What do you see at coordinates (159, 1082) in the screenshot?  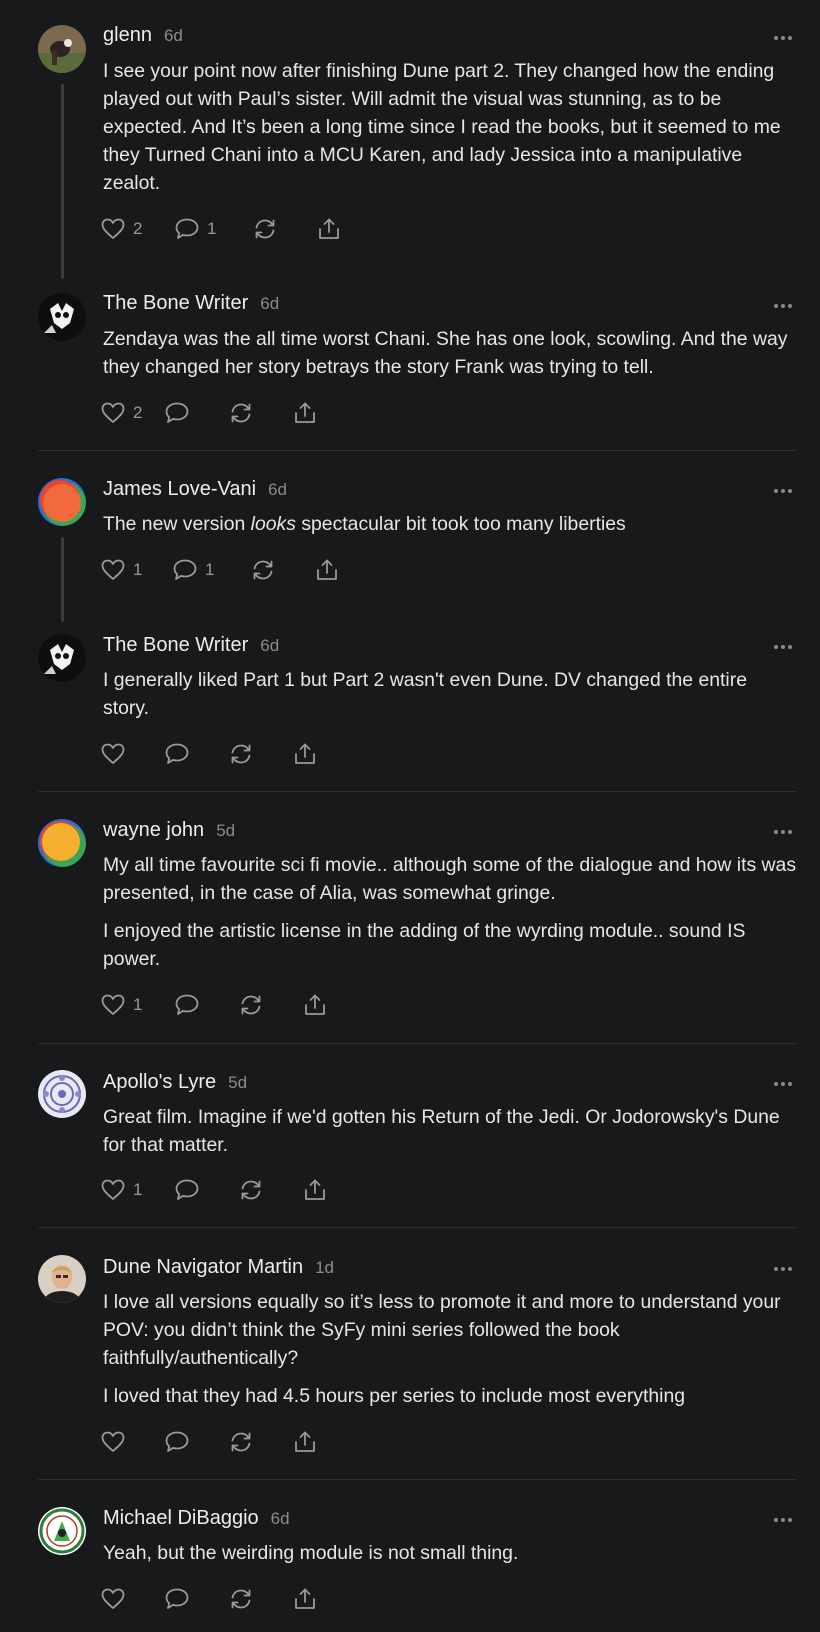 I see `author-name: Apollo's Lyre` at bounding box center [159, 1082].